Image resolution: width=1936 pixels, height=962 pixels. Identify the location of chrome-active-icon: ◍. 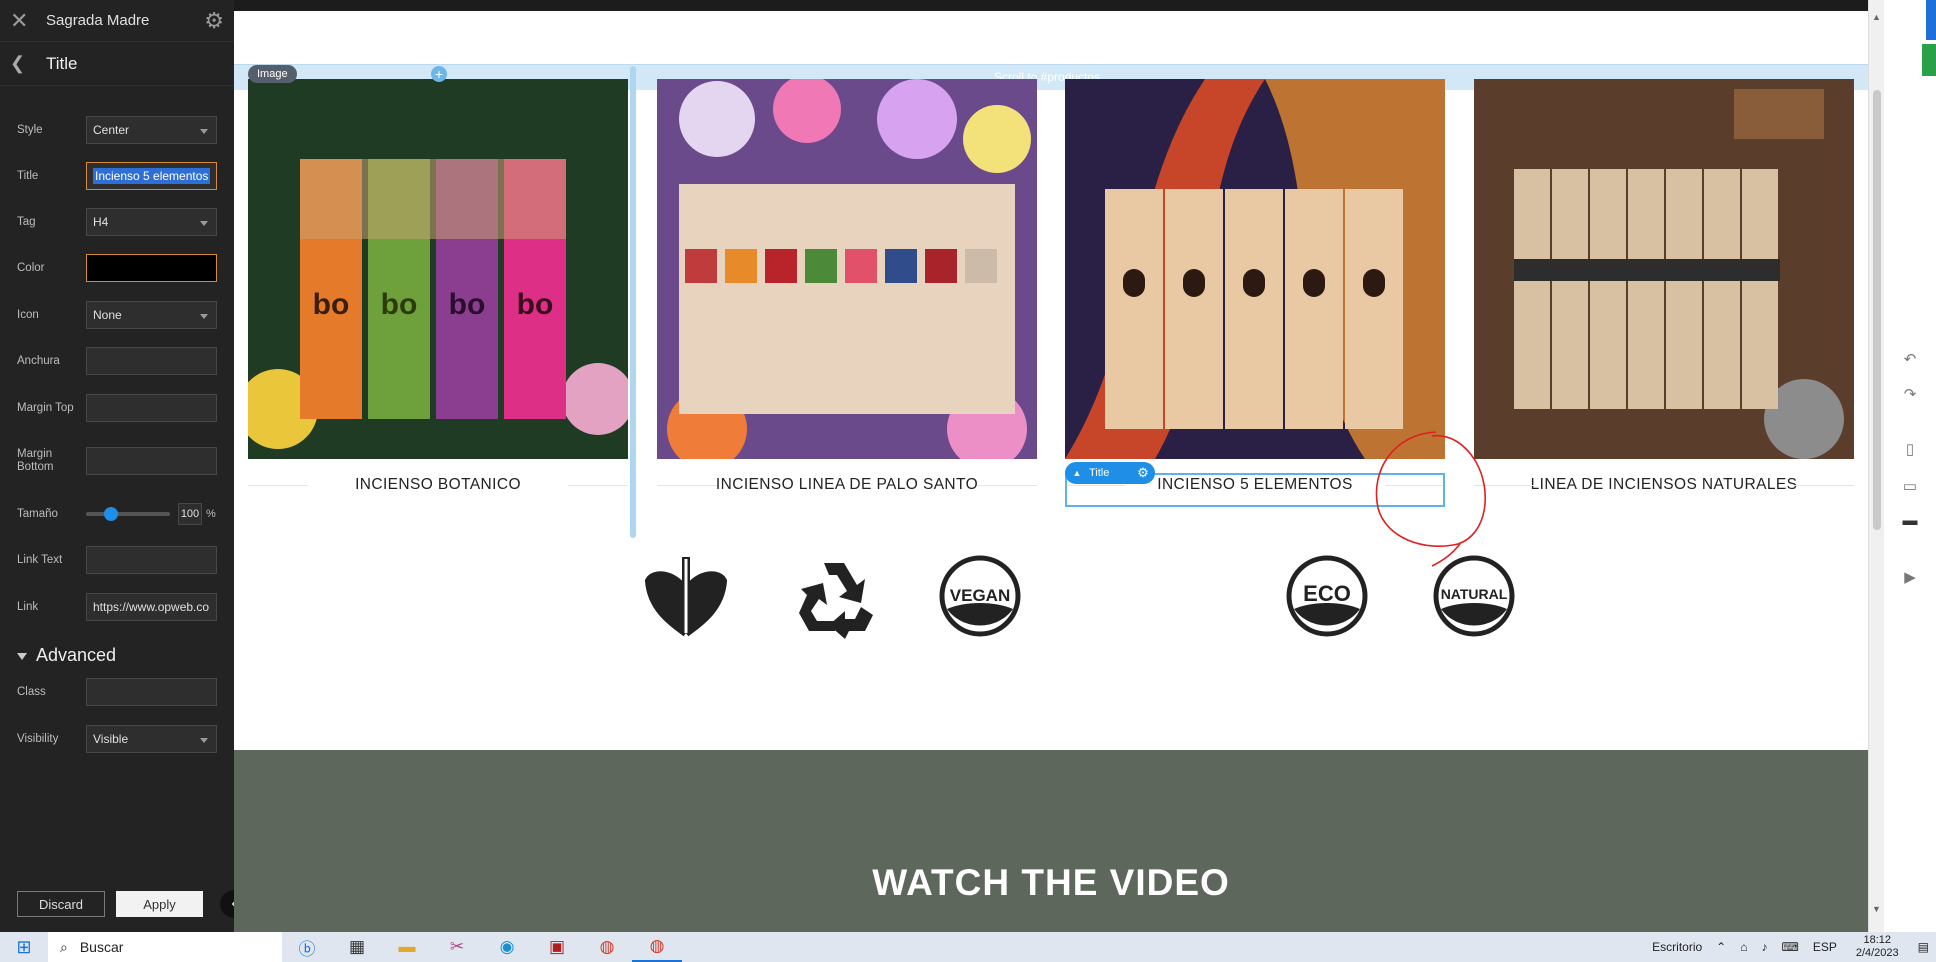
(657, 947).